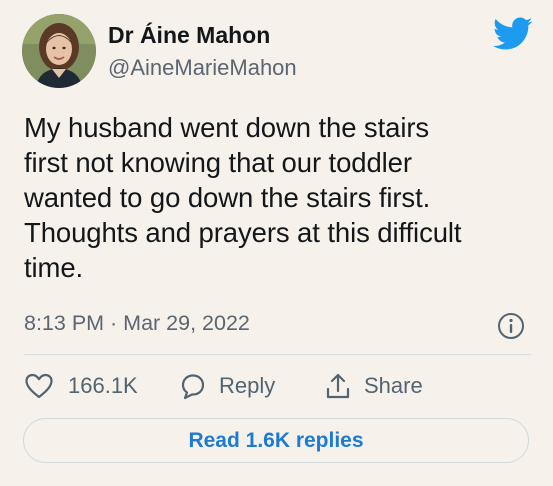  I want to click on reply-button: Reply, so click(227, 386).